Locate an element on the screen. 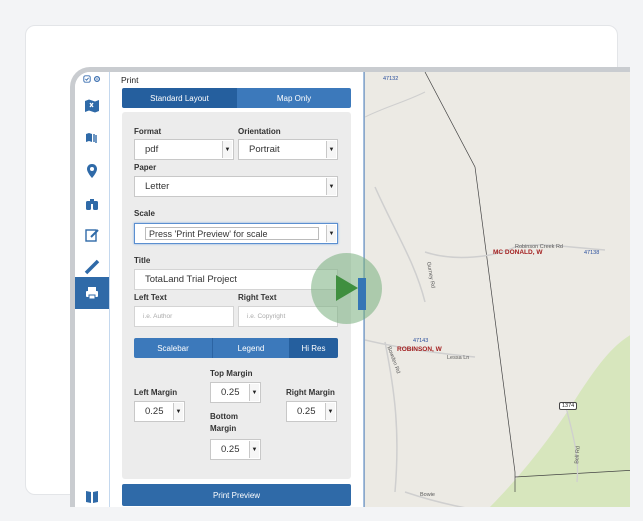 Image resolution: width=643 pixels, height=521 pixels. tool-rail is located at coordinates (92, 289).